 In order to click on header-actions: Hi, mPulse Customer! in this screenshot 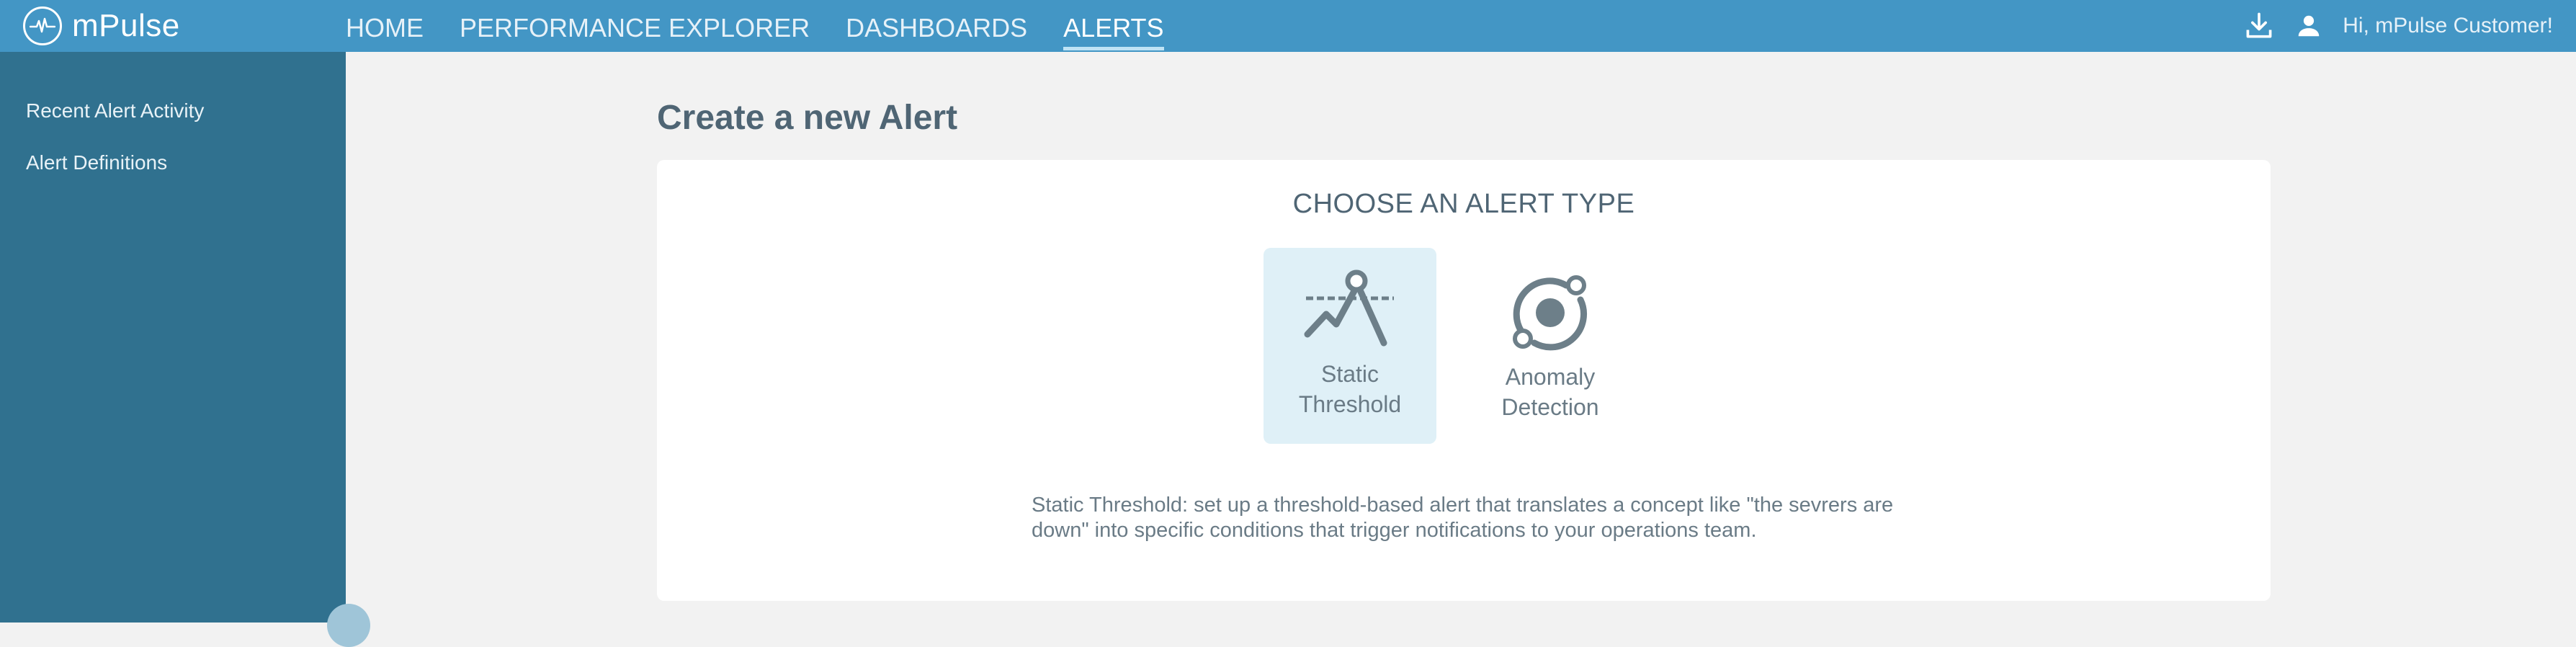, I will do `click(2398, 26)`.